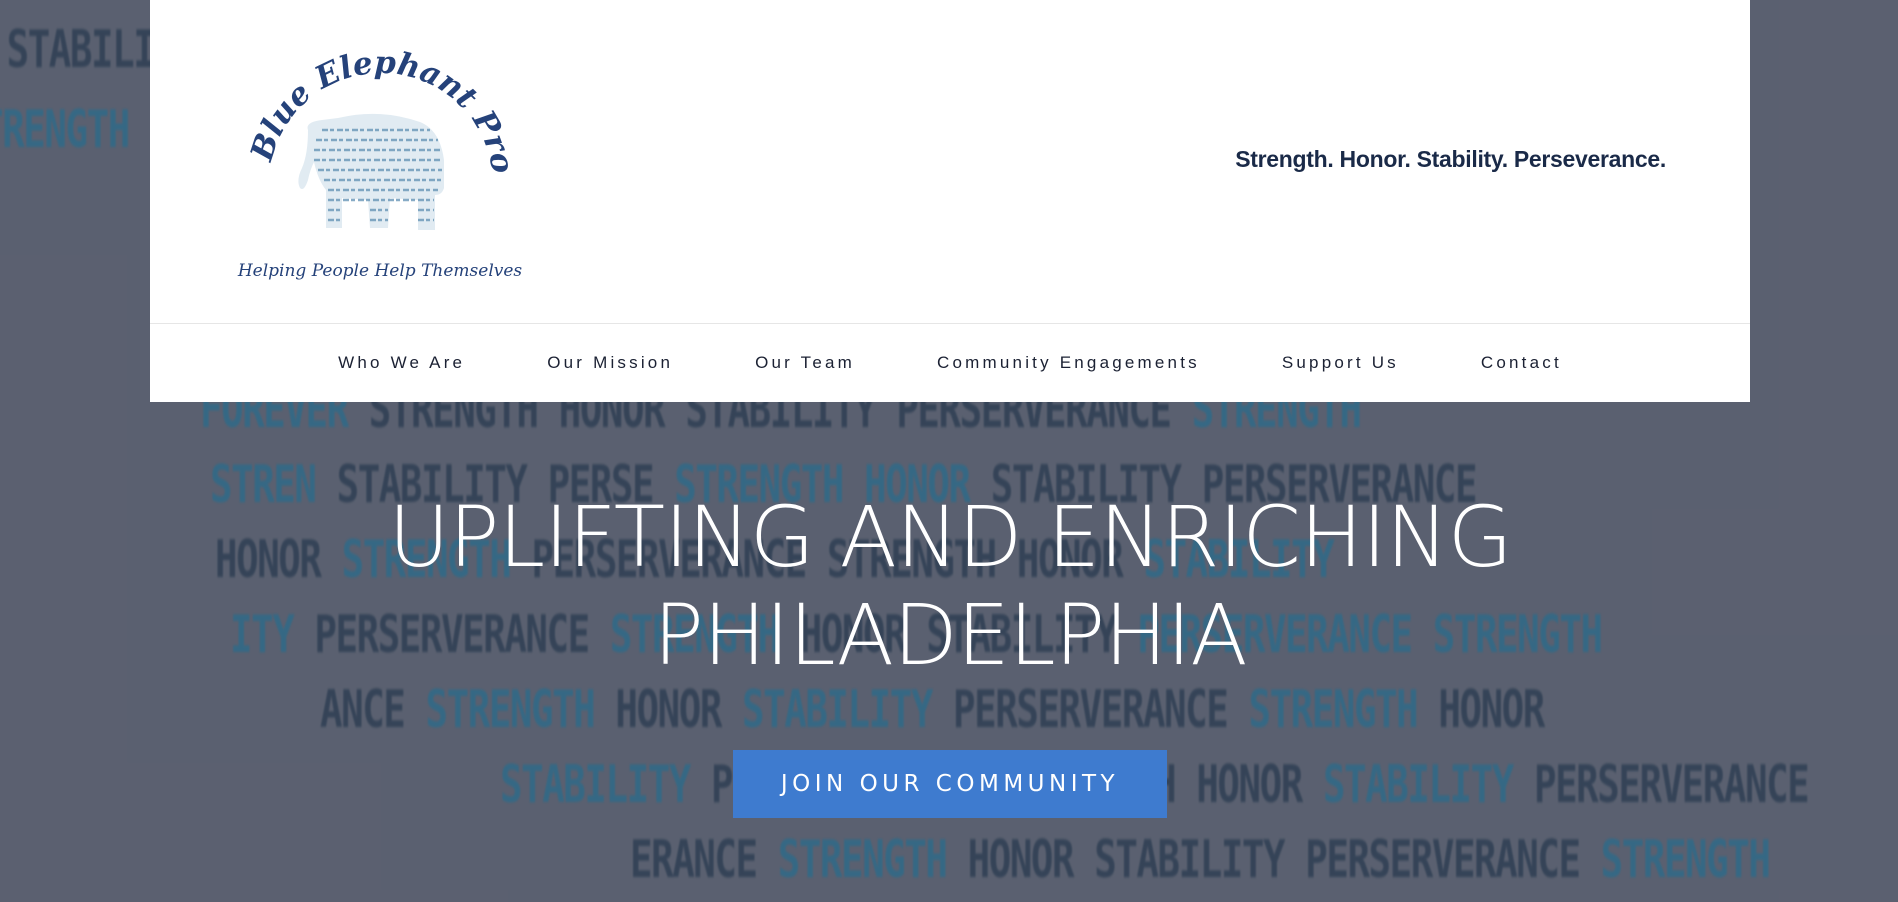 The height and width of the screenshot is (902, 1898). I want to click on elephant-logo-icon: The Blue Elephant Project, so click(370, 141).